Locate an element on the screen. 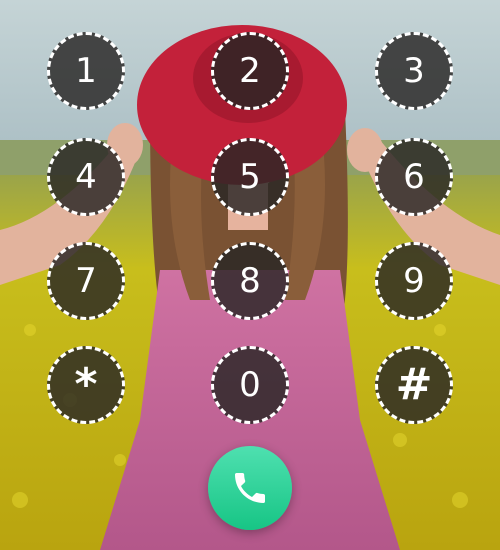 This screenshot has height=550, width=500. key-2-label: 2 is located at coordinates (250, 71).